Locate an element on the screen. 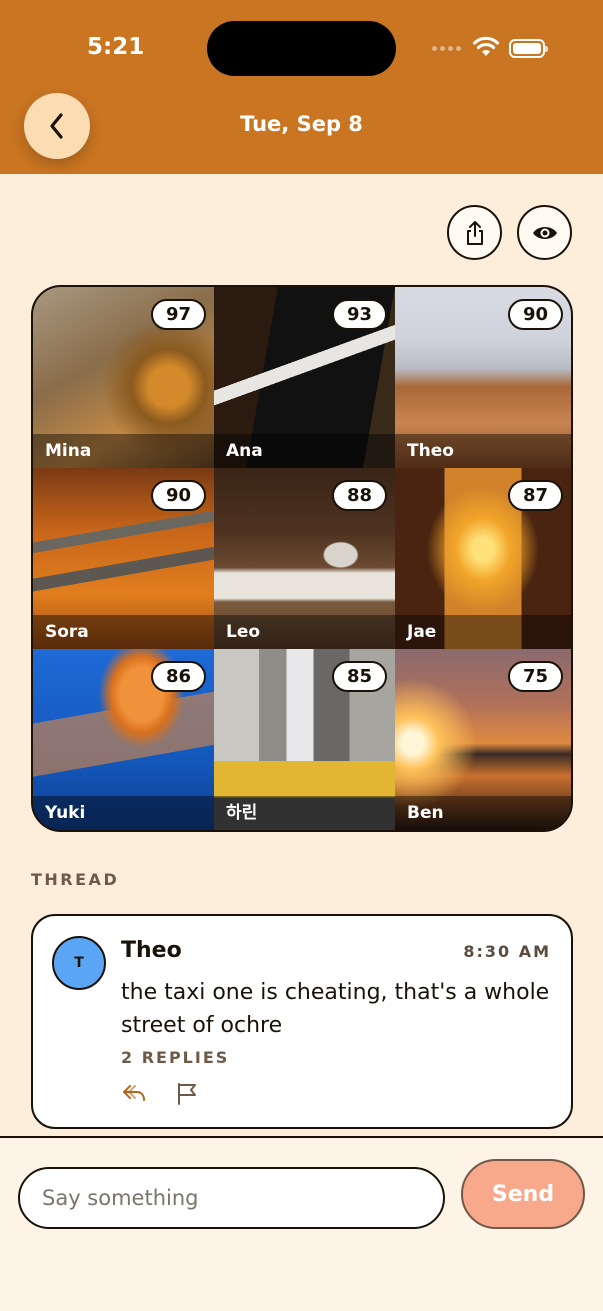 The width and height of the screenshot is (603, 1311). tile-name: Yuki is located at coordinates (65, 813).